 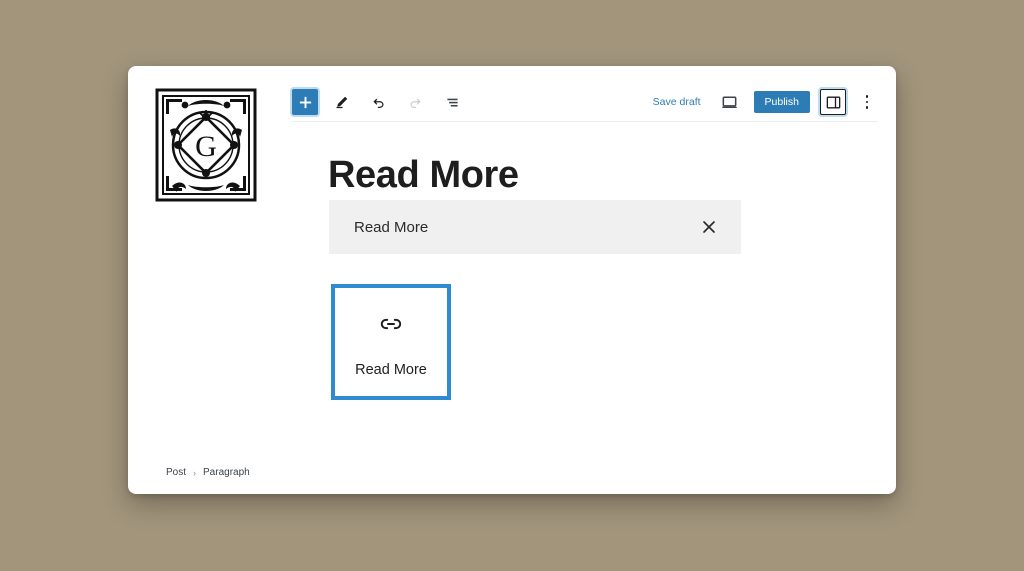 I want to click on toolbar-divider, so click(x=585, y=121).